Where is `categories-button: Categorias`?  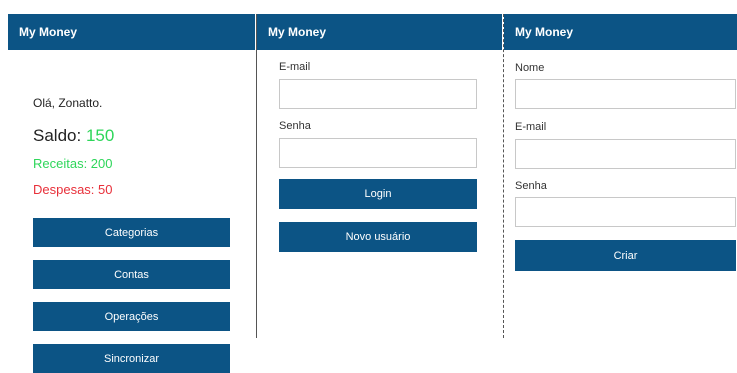
categories-button: Categorias is located at coordinates (131, 232).